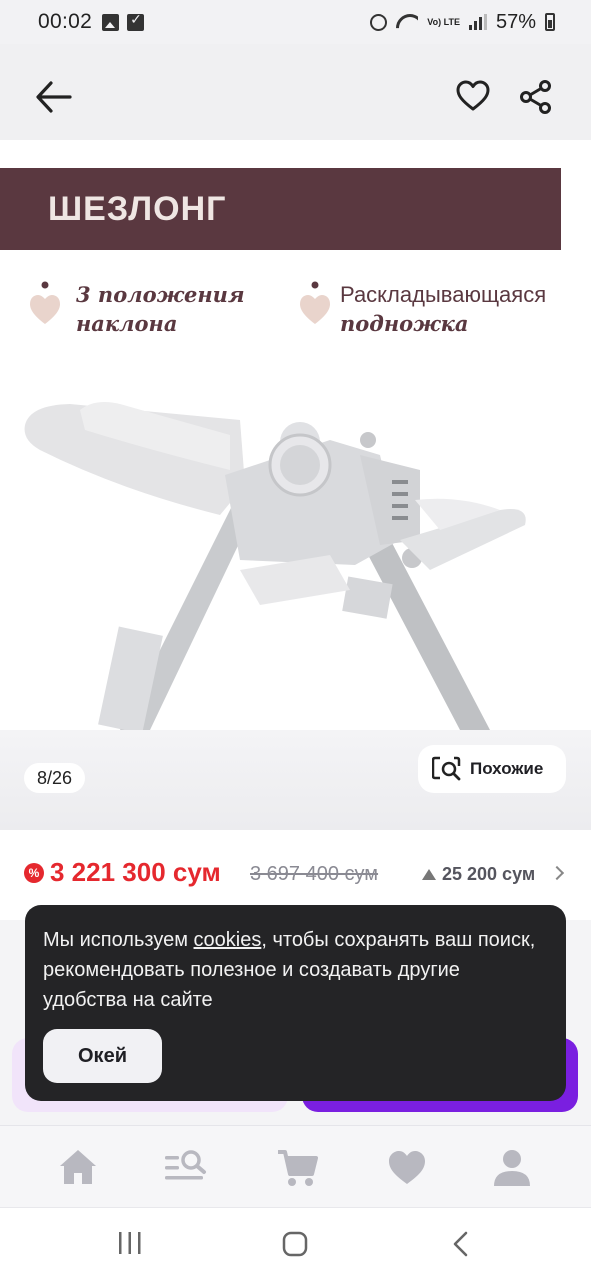 The height and width of the screenshot is (1280, 591). I want to click on feature-2-line1: Раскладывающаяся, so click(443, 294).